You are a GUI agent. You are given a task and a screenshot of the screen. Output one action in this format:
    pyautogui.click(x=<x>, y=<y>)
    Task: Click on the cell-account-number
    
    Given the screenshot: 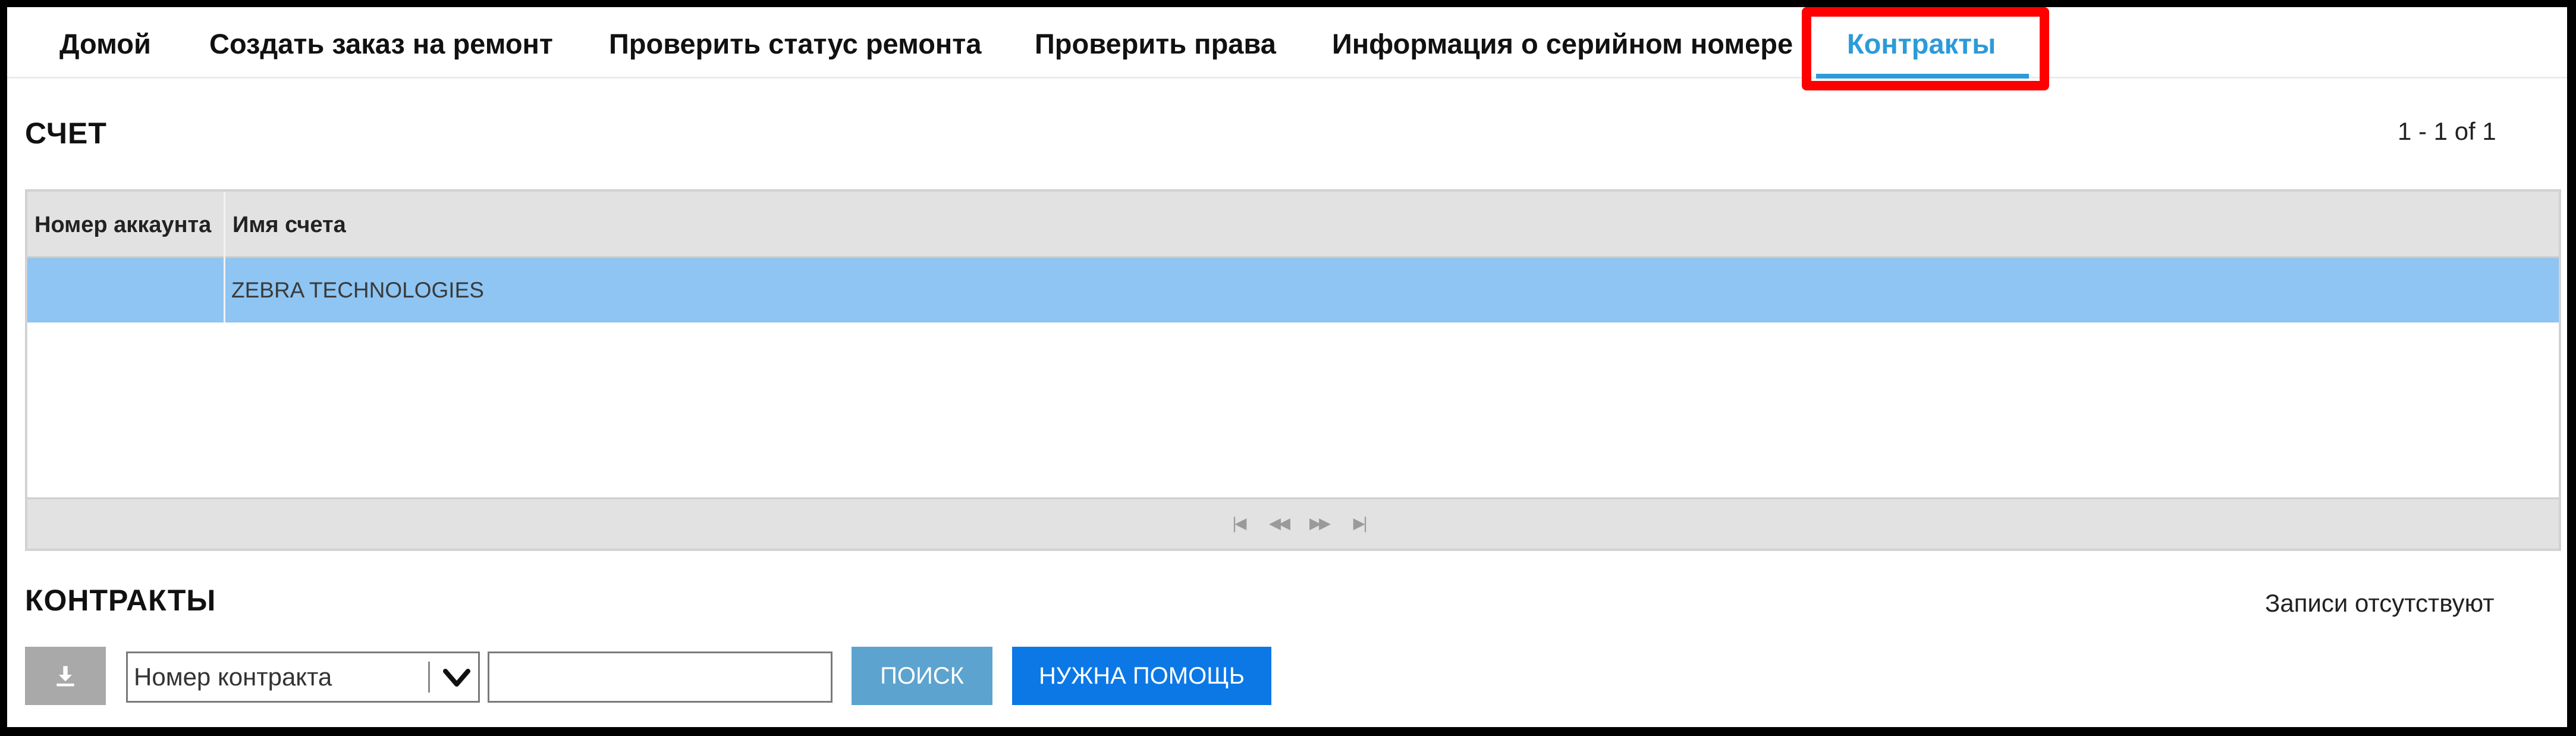 What is the action you would take?
    pyautogui.click(x=125, y=290)
    